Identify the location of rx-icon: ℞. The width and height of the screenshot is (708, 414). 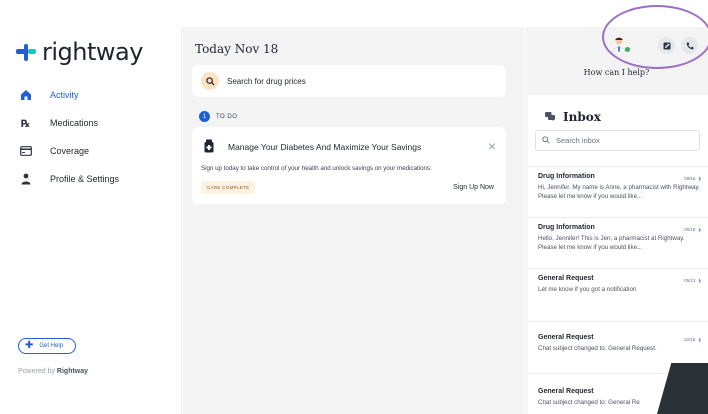
(26, 123).